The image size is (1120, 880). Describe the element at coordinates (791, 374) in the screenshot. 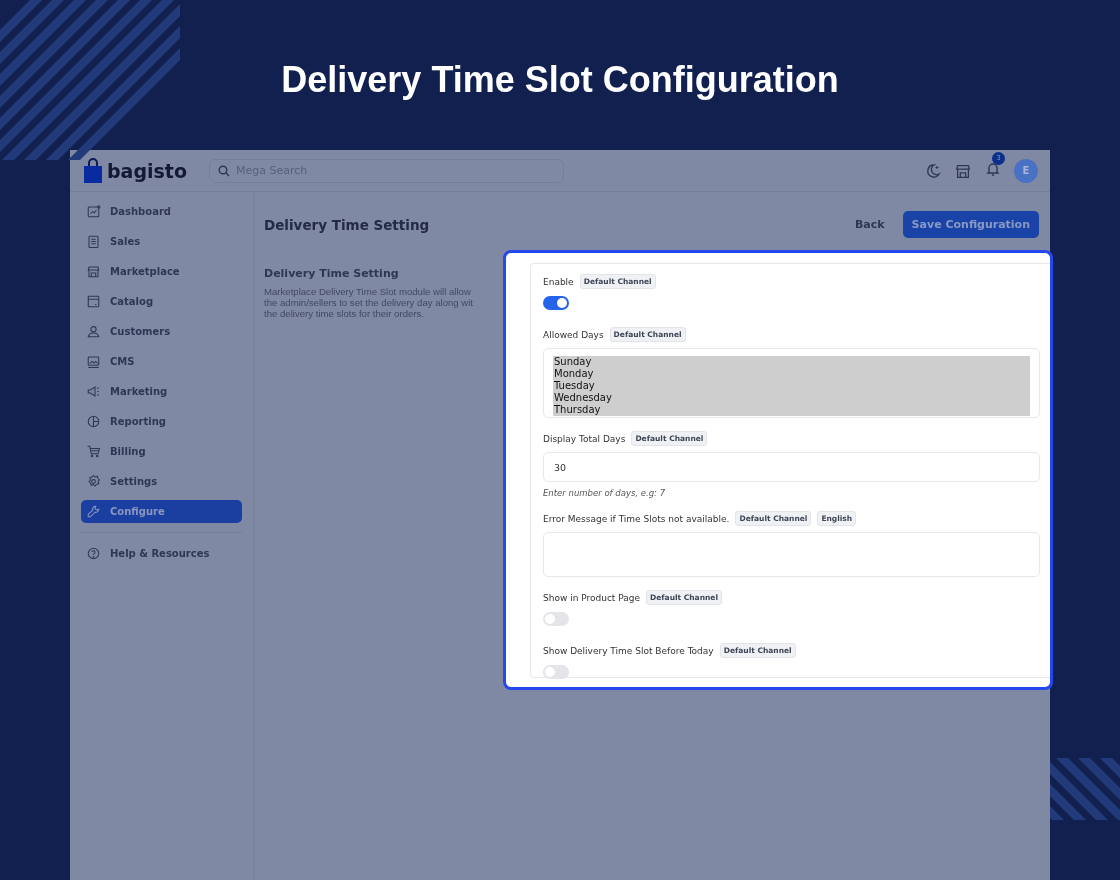

I see `day-option: Monday` at that location.